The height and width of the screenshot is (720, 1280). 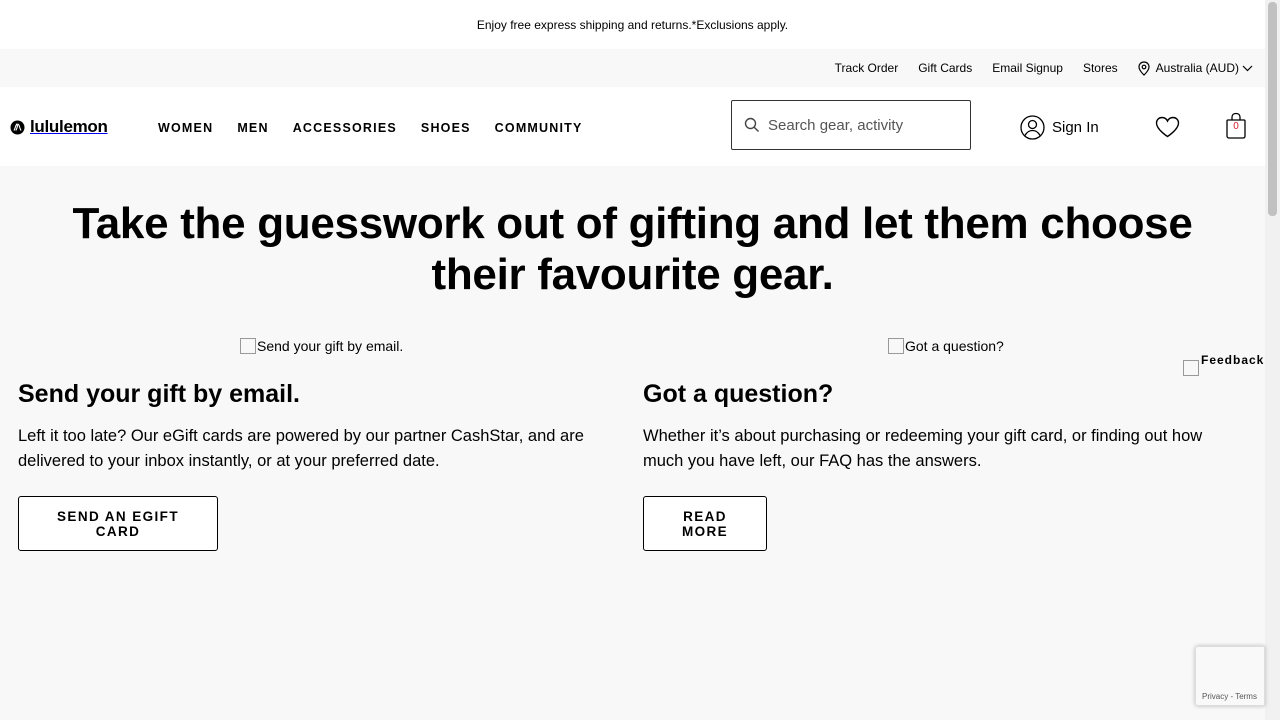 What do you see at coordinates (1247, 68) in the screenshot?
I see `chevron-down-icon` at bounding box center [1247, 68].